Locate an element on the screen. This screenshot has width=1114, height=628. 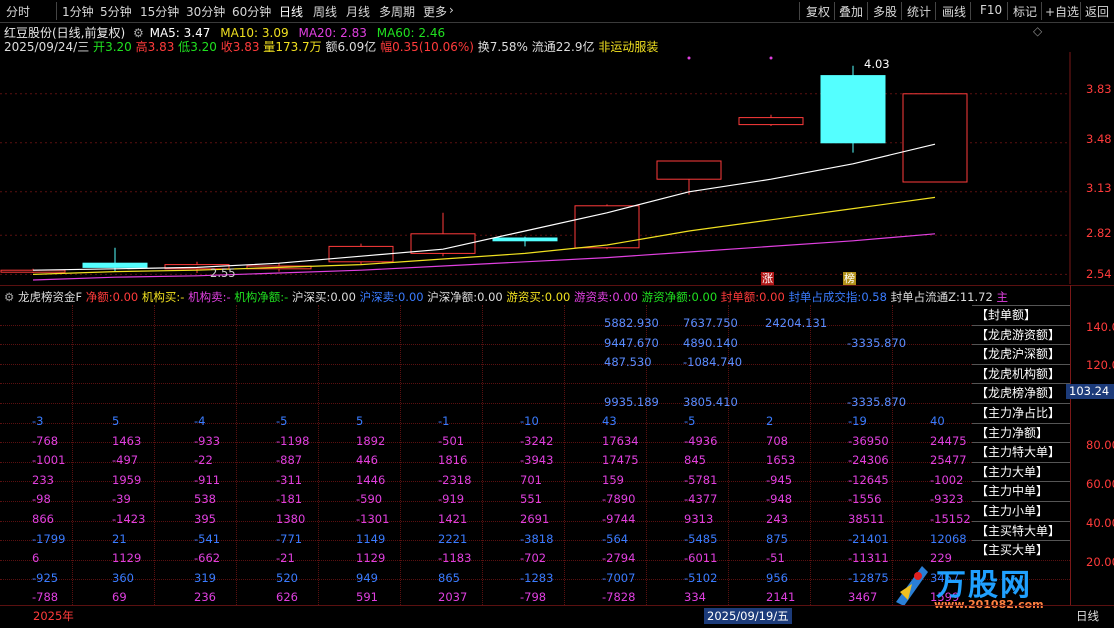
flow-cell: 956 is located at coordinates (777, 577).